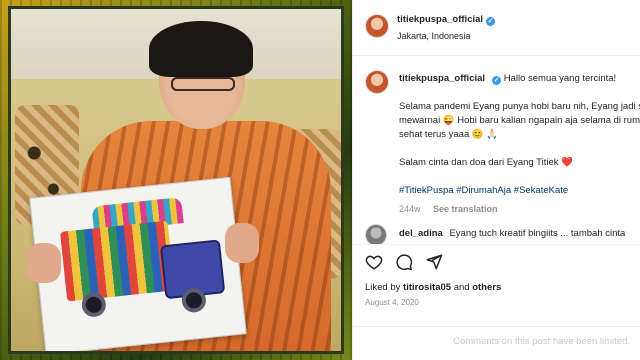  What do you see at coordinates (392, 302) in the screenshot?
I see `post-date: August 4, 2020` at bounding box center [392, 302].